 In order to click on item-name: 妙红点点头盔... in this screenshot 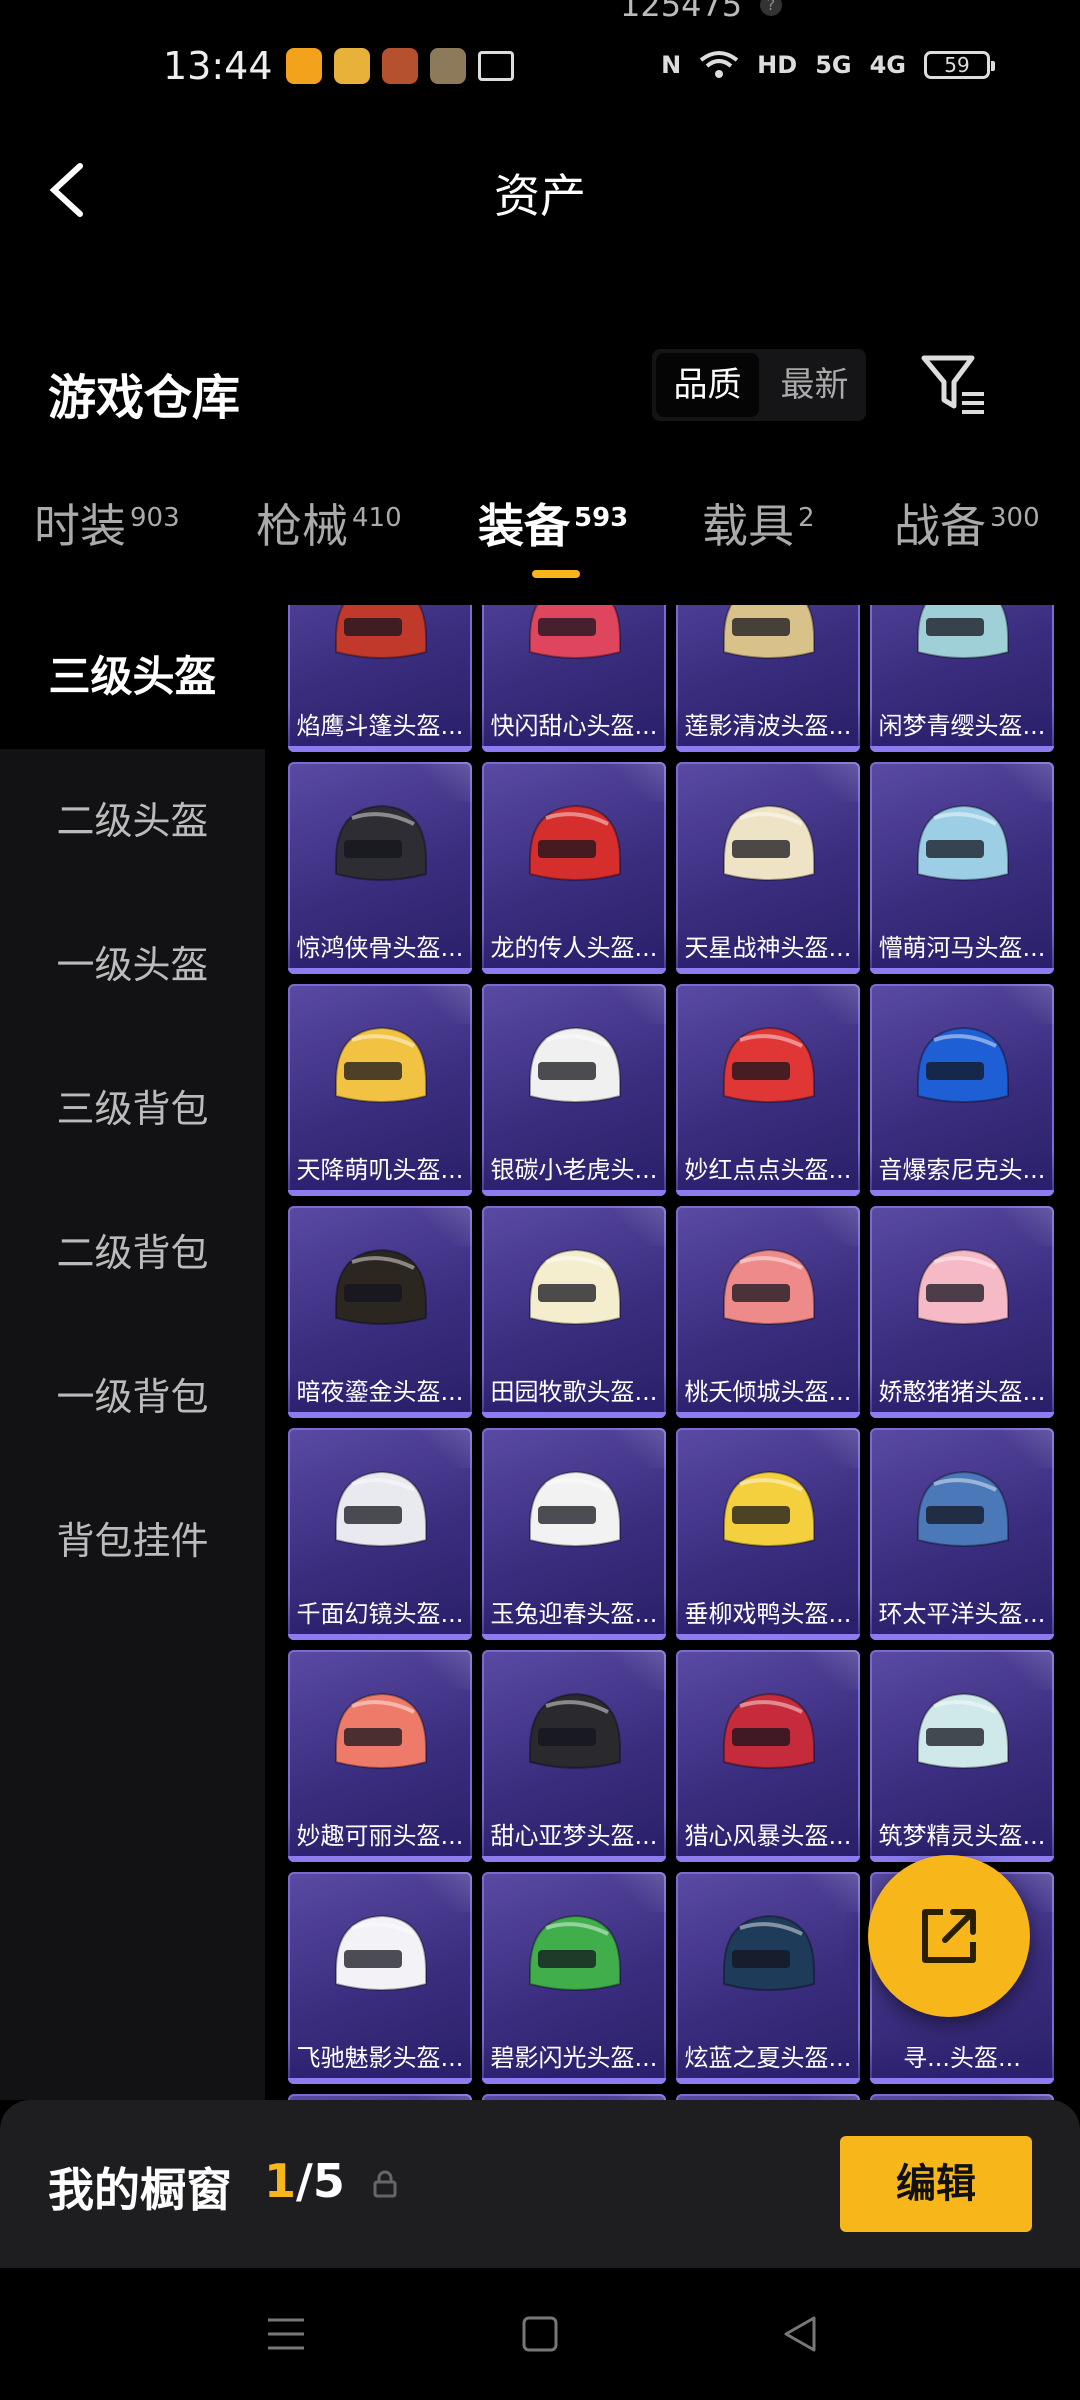, I will do `click(768, 1170)`.